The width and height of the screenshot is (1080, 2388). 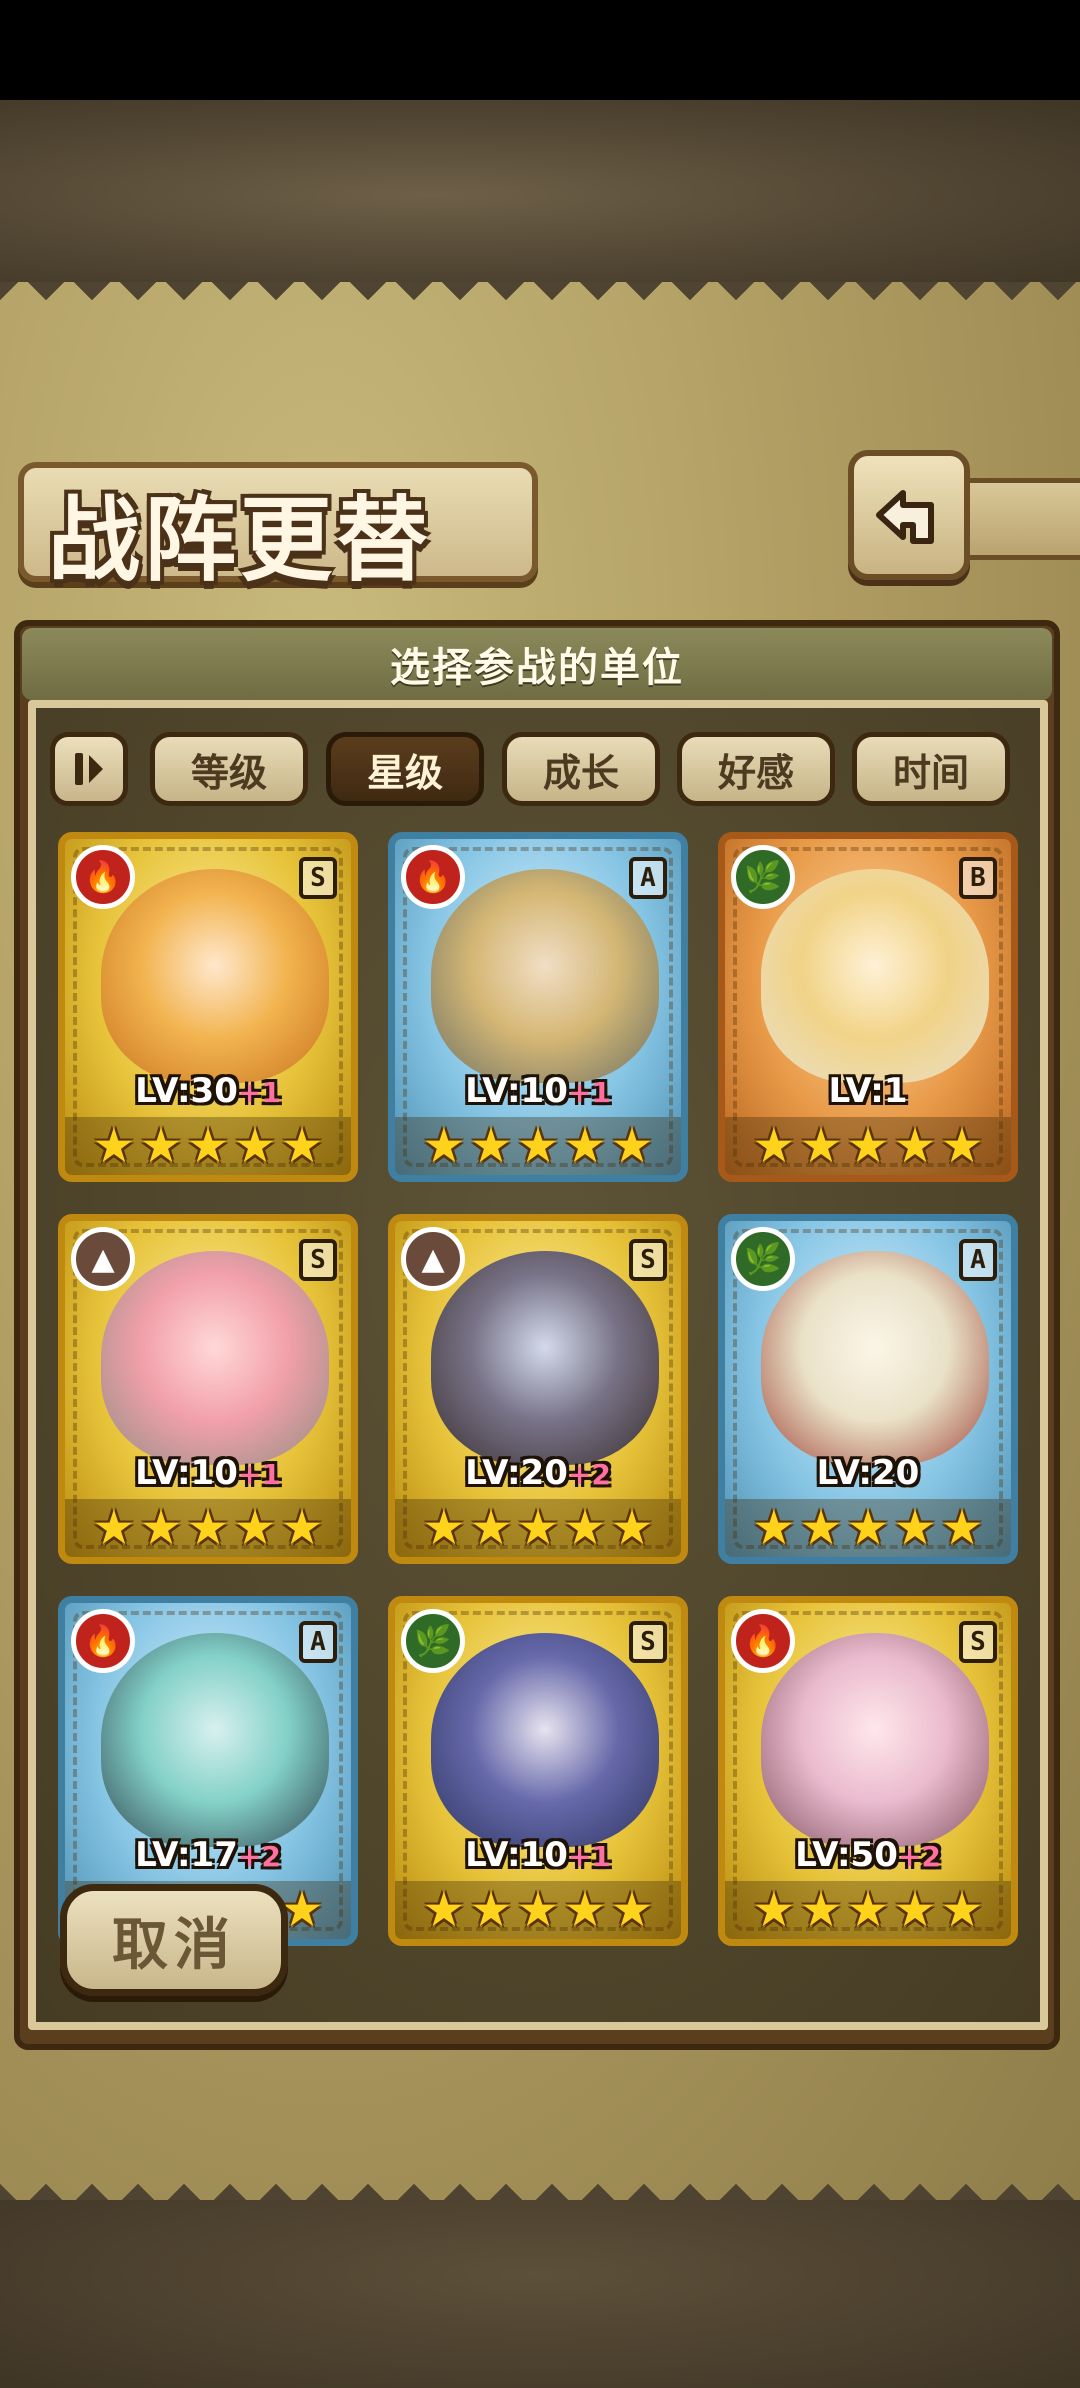 What do you see at coordinates (846, 1855) in the screenshot?
I see `level-value: LV:50` at bounding box center [846, 1855].